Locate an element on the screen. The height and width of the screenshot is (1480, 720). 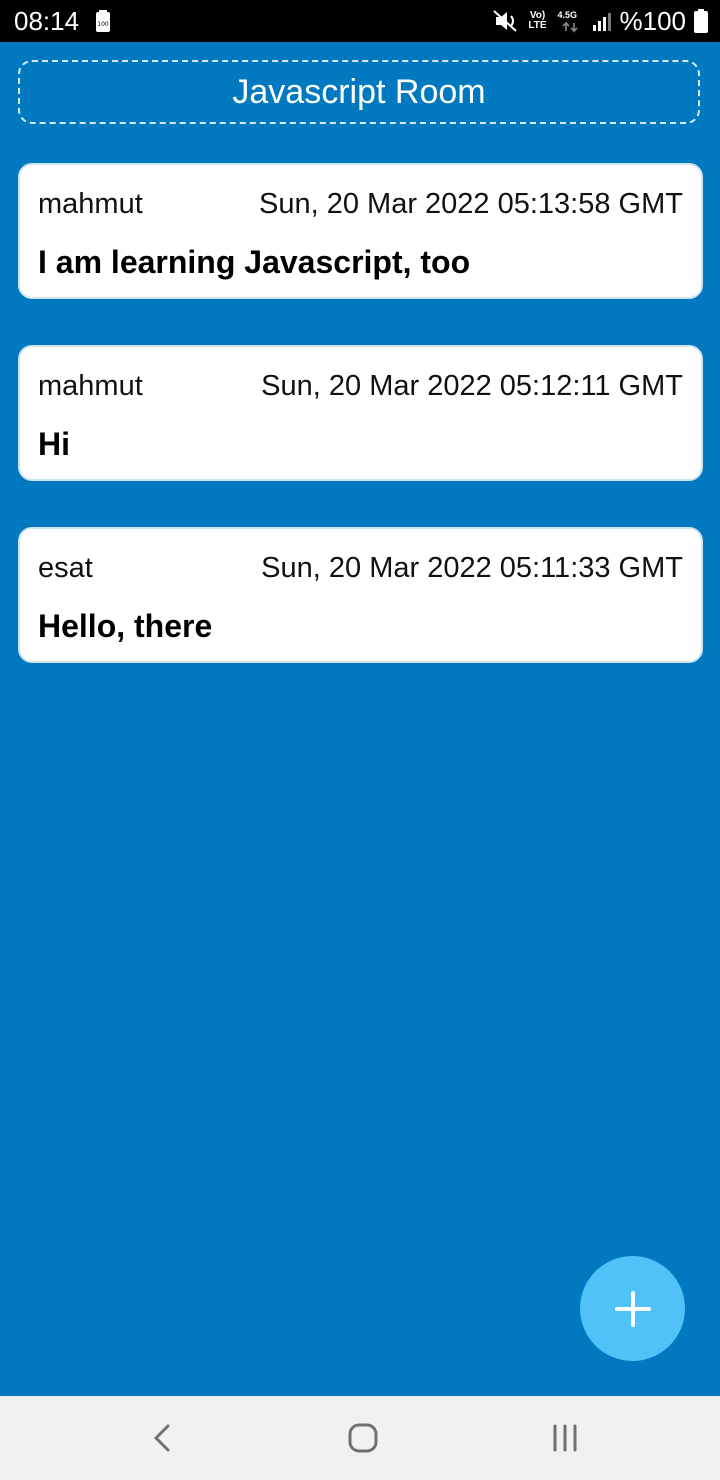
status-icons: Vo) LTE 4.5G %100 is located at coordinates (596, 21).